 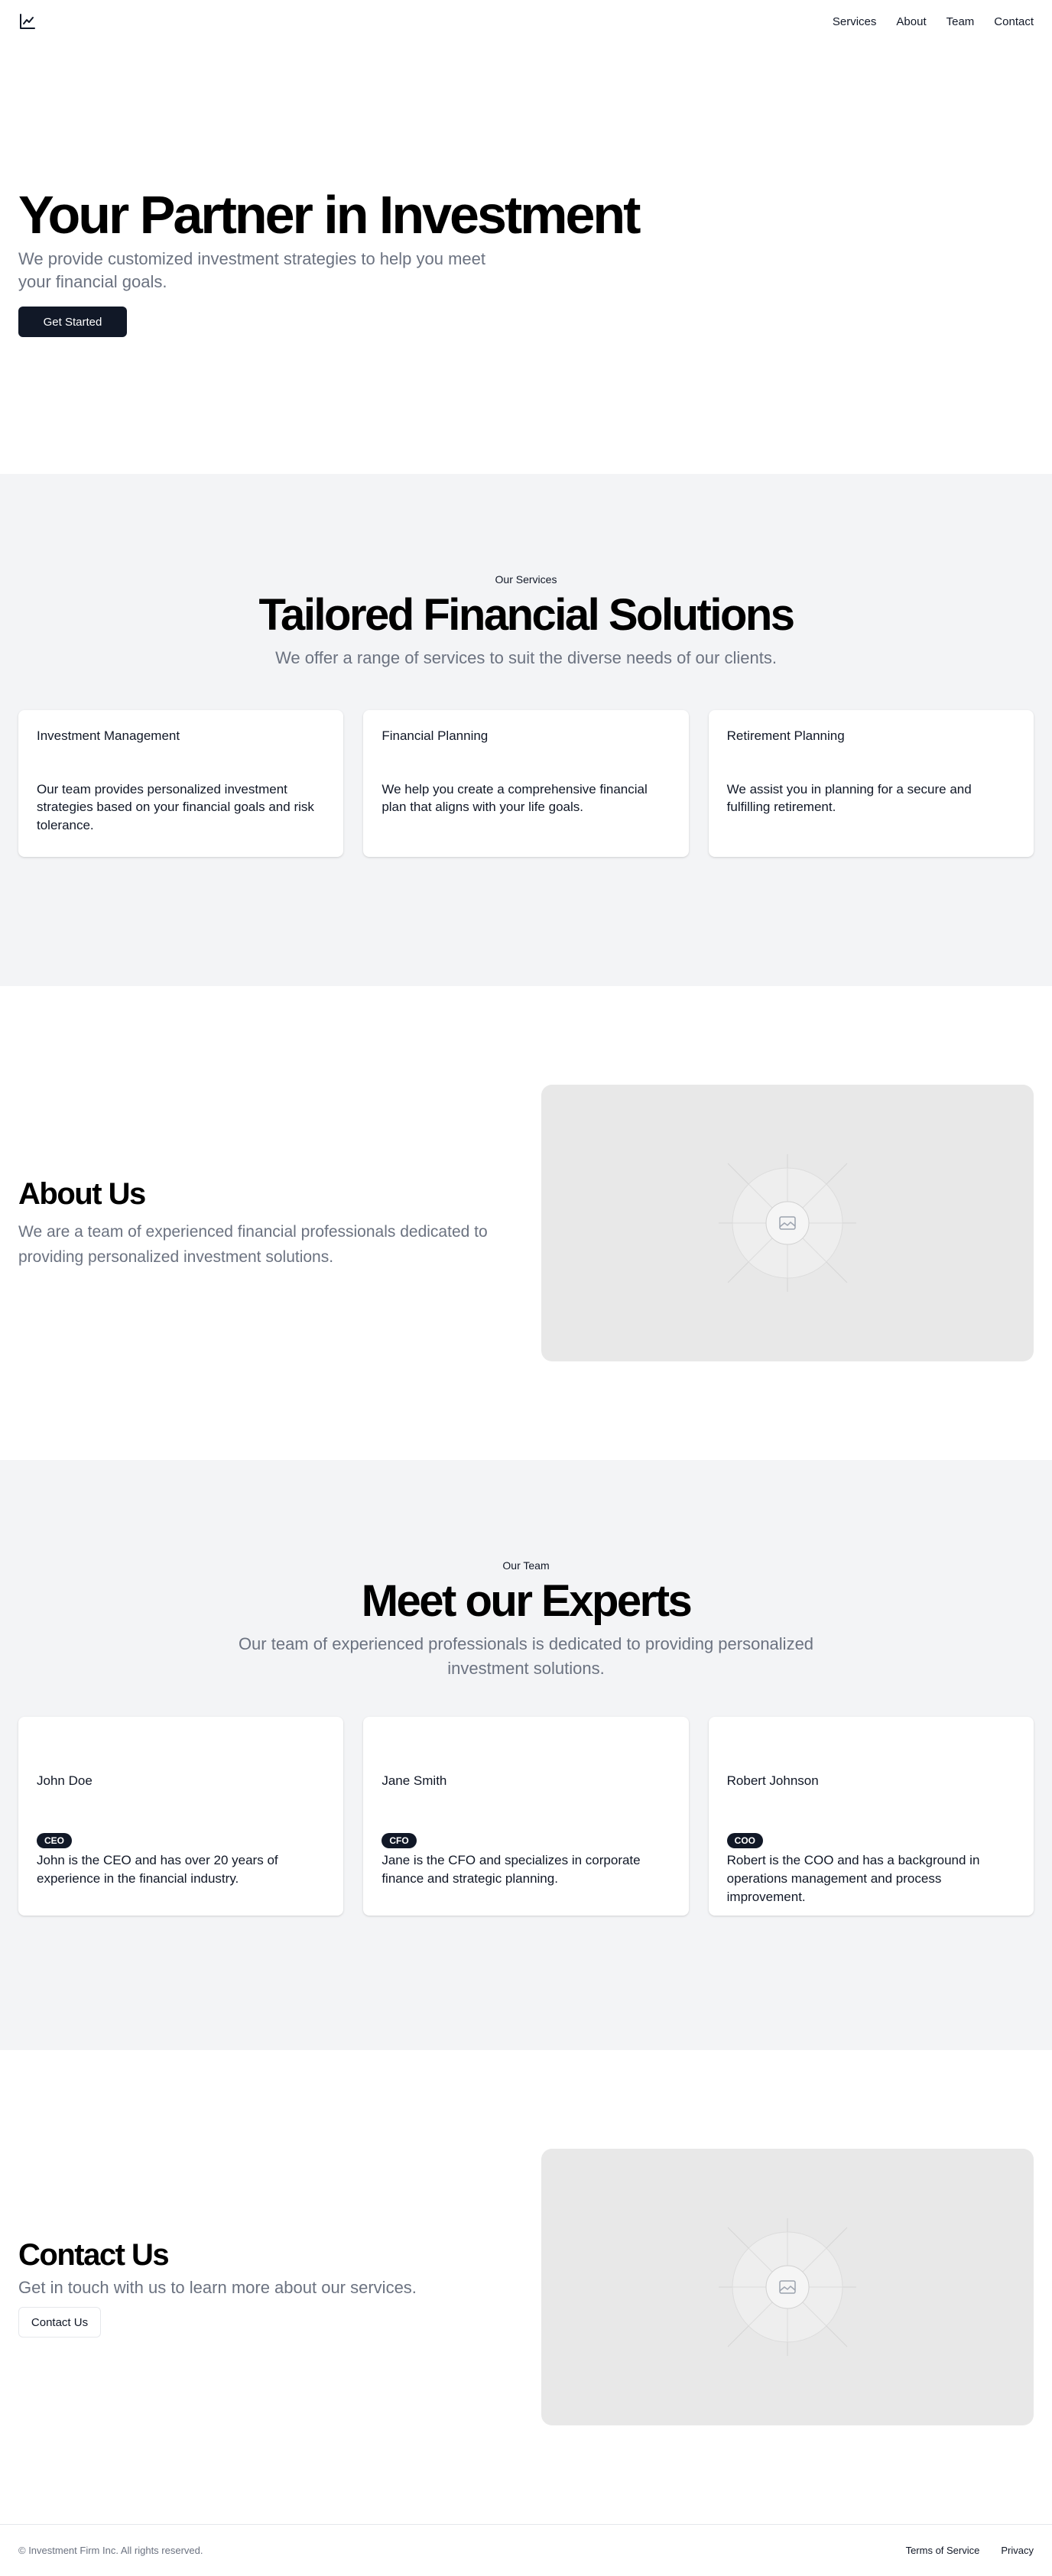 I want to click on contact-image-placeholder, so click(x=788, y=2287).